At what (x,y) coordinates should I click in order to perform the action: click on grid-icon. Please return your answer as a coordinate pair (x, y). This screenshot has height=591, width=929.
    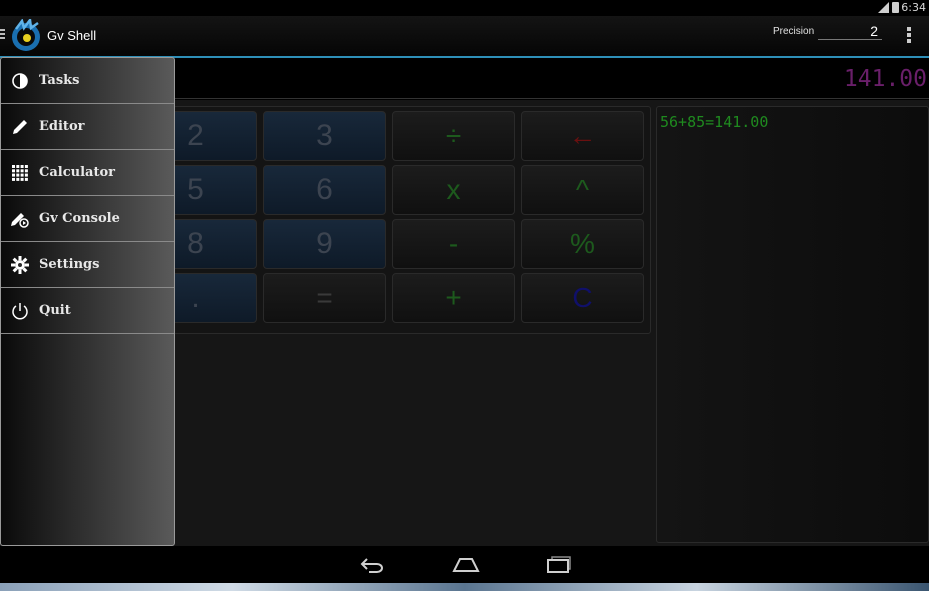
    Looking at the image, I should click on (20, 173).